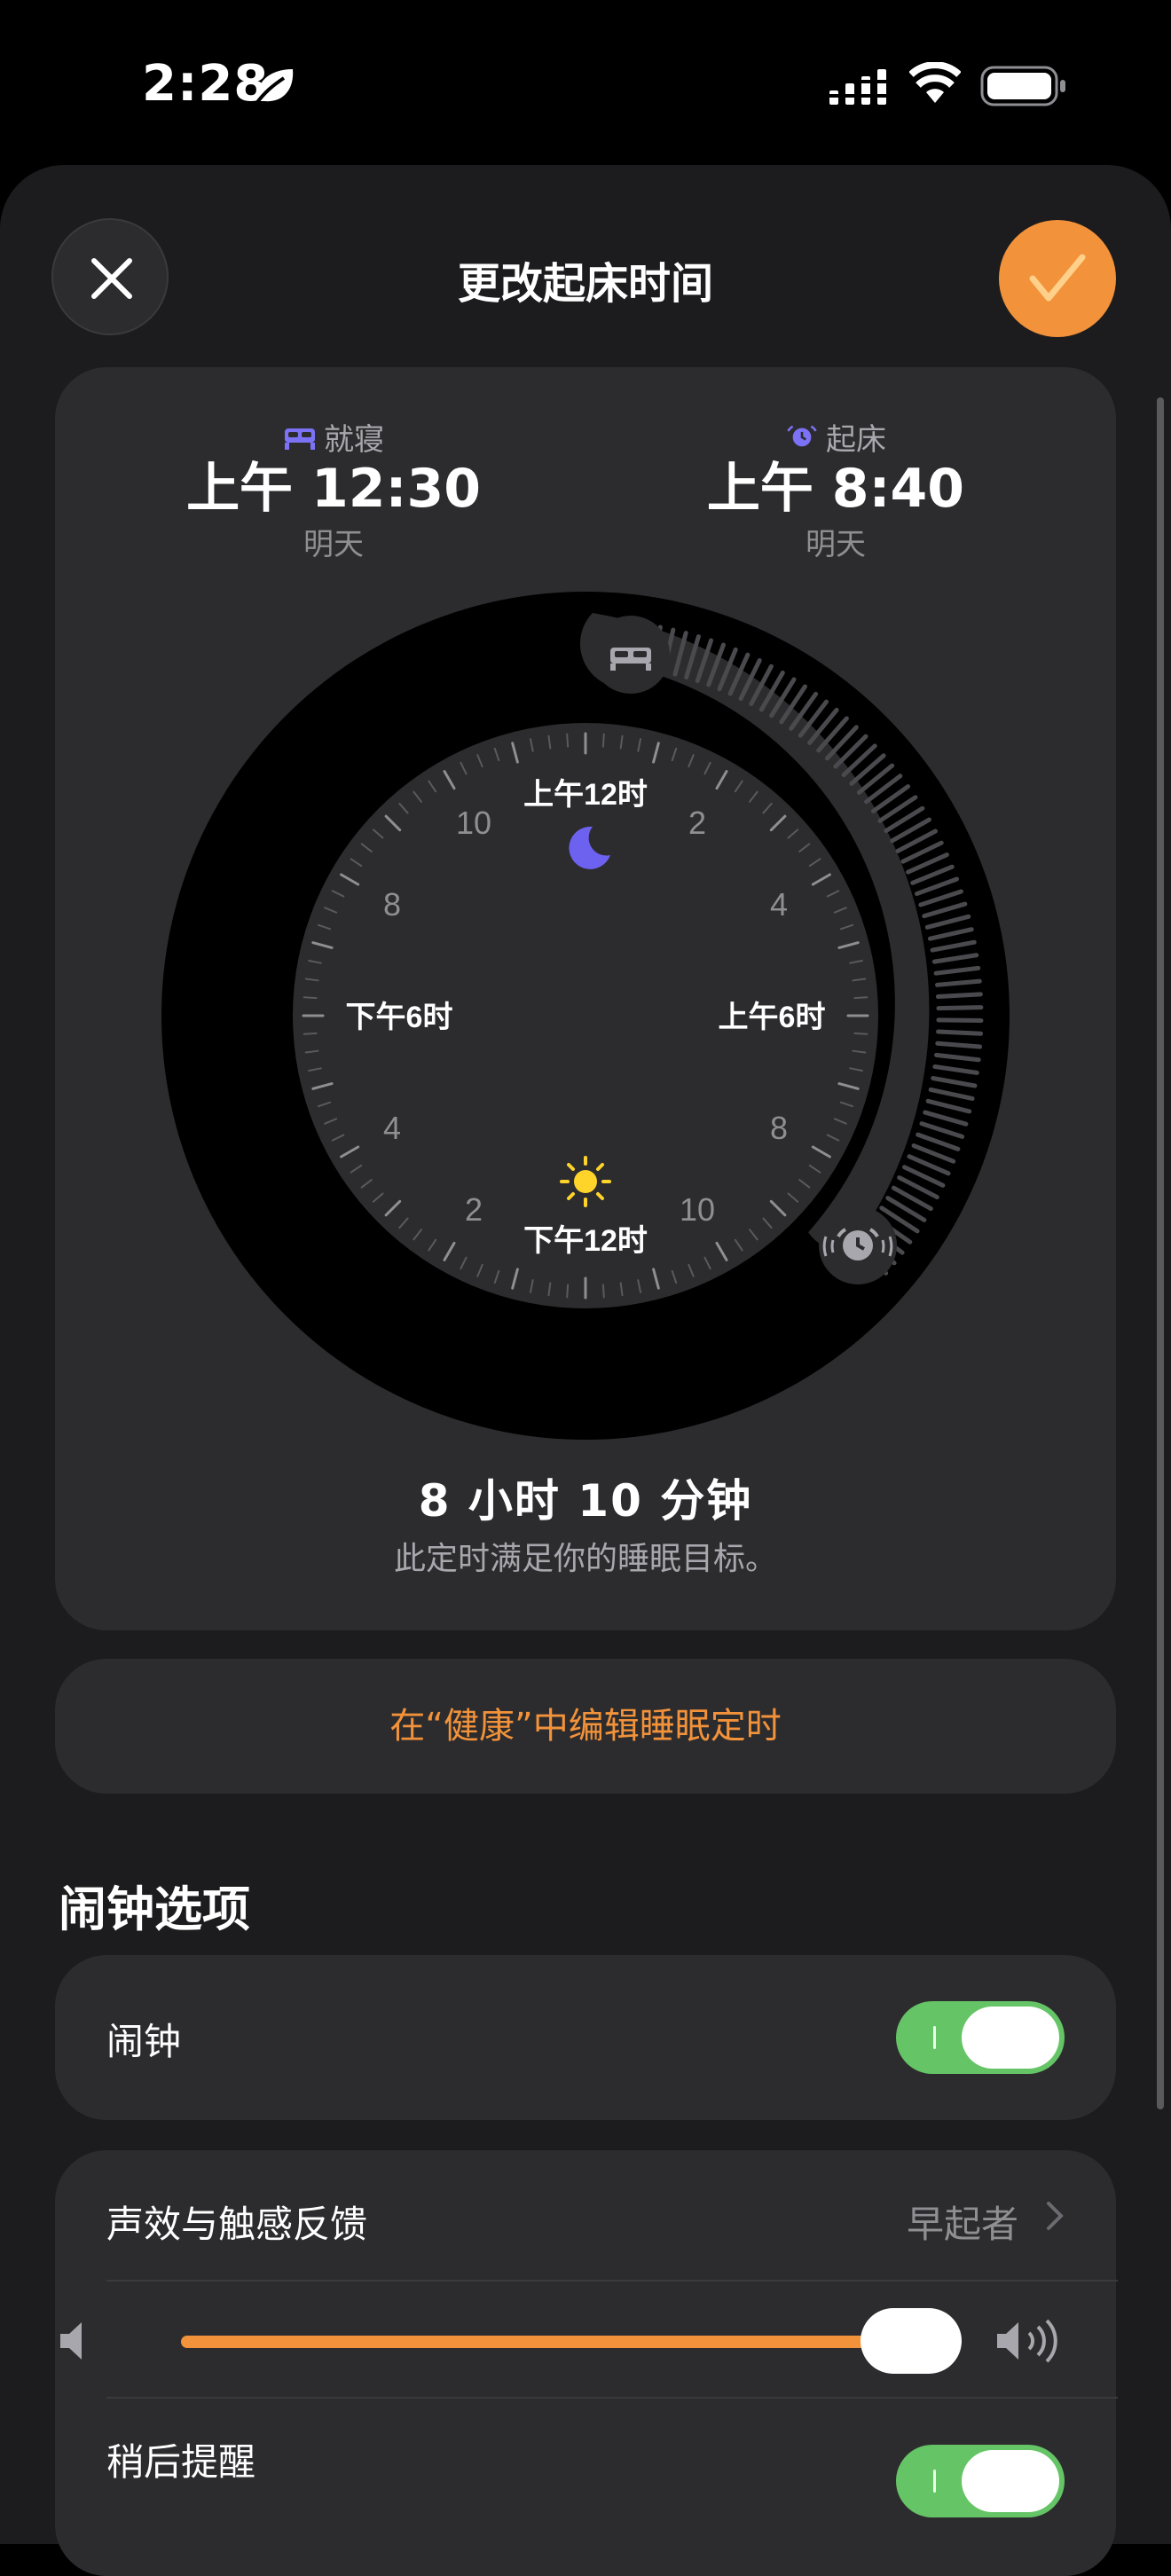 This screenshot has width=1171, height=2576. I want to click on clock-label-noon: 下午12时, so click(586, 1241).